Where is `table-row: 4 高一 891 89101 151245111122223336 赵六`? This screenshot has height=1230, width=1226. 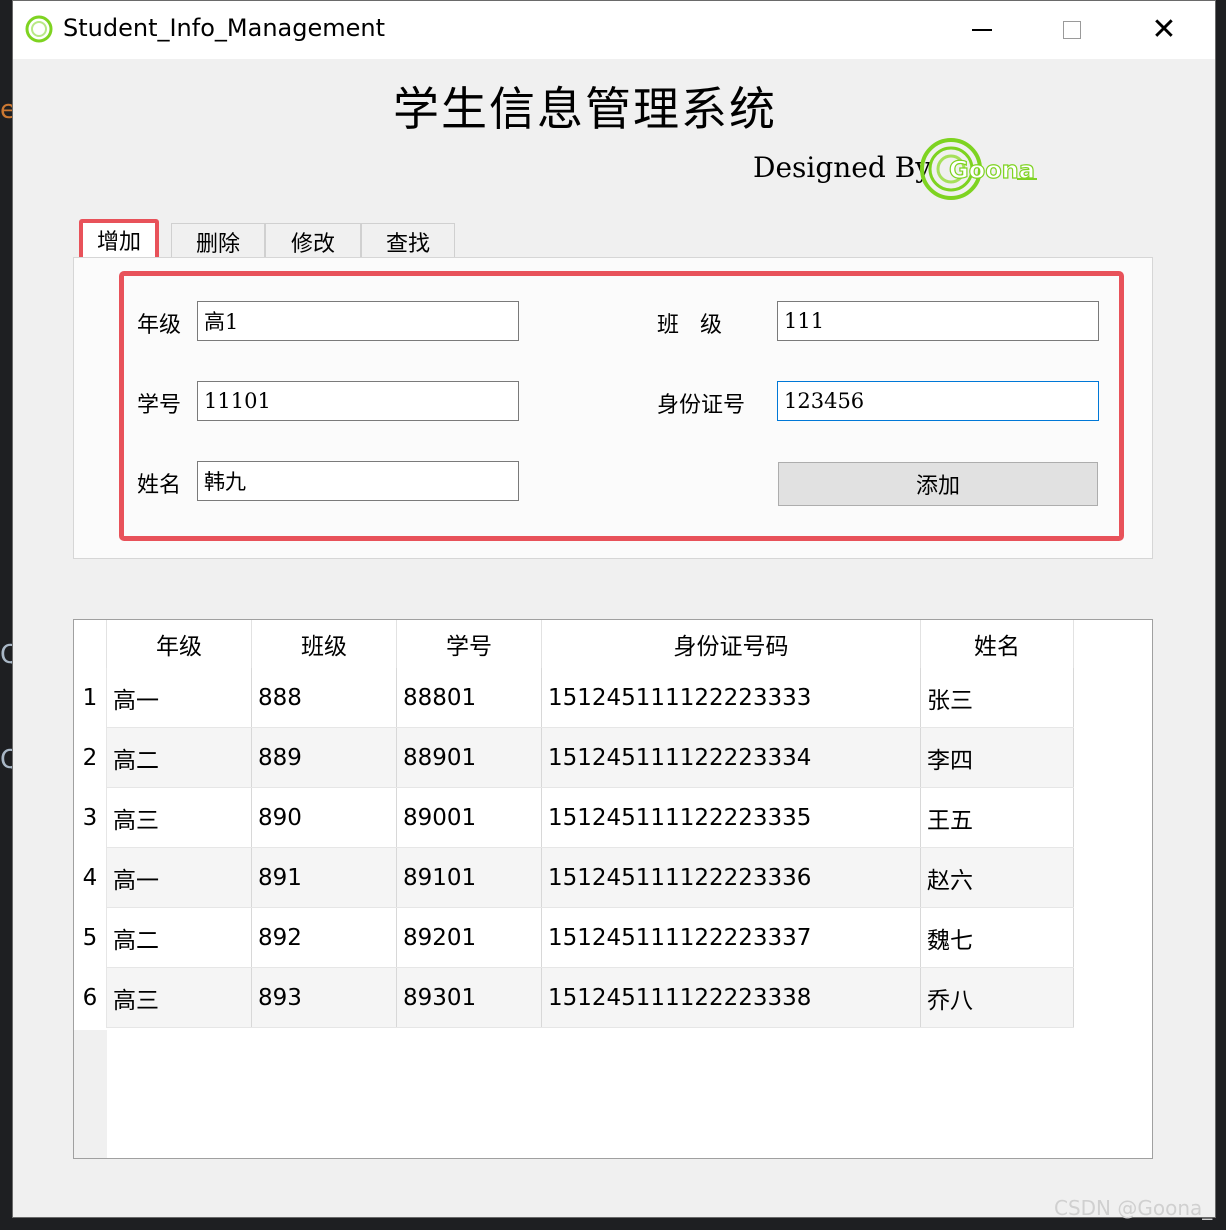
table-row: 4 高一 891 89101 151245111122223336 赵六 is located at coordinates (574, 877).